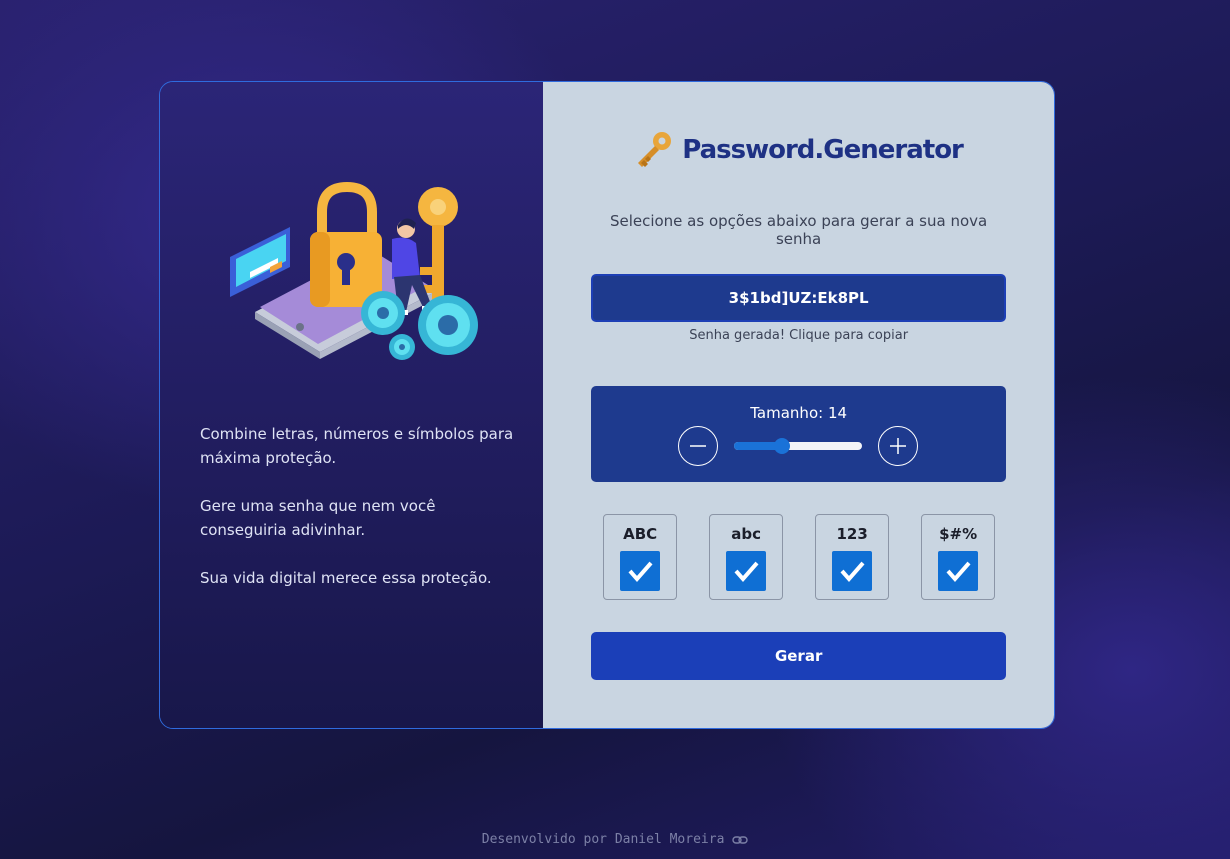 The height and width of the screenshot is (859, 1230). What do you see at coordinates (781, 446) in the screenshot?
I see `slider-thumb` at bounding box center [781, 446].